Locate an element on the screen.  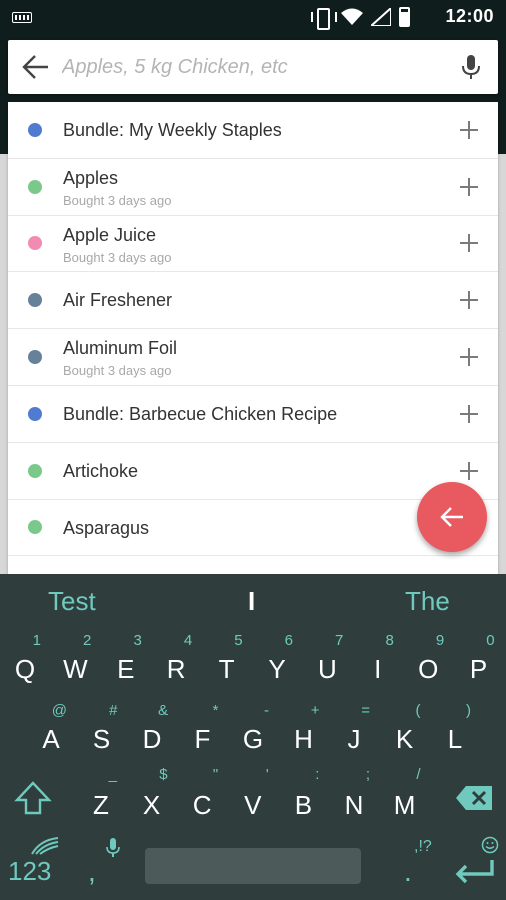
back-fab-button is located at coordinates (452, 517).